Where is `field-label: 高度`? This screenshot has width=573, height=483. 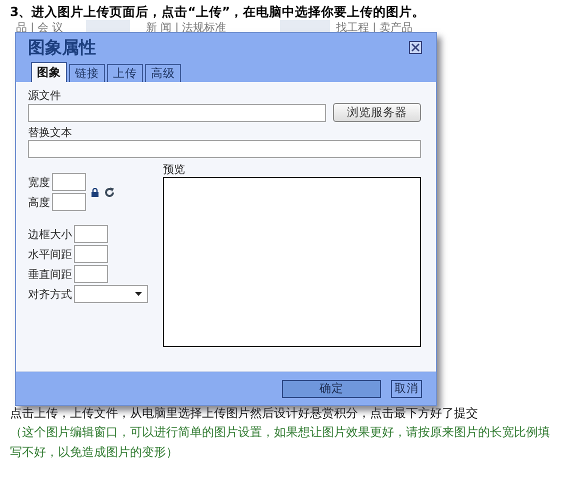
field-label: 高度 is located at coordinates (39, 202).